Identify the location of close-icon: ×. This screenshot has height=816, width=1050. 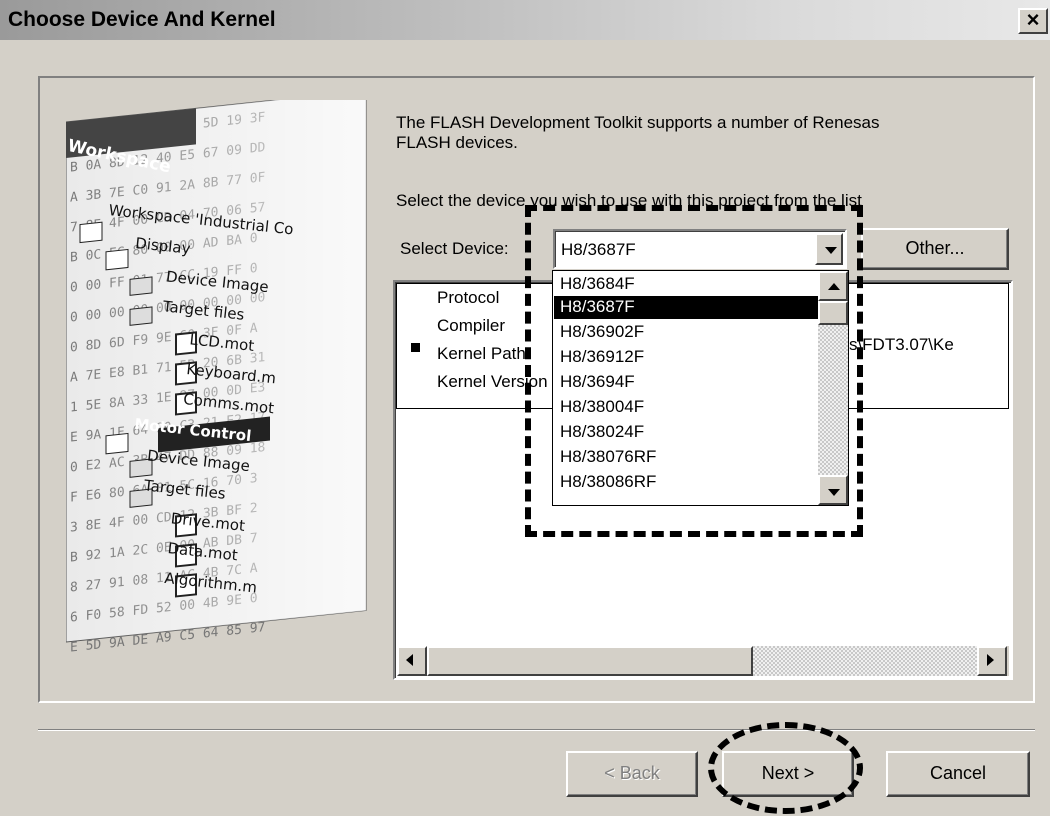
(1033, 19).